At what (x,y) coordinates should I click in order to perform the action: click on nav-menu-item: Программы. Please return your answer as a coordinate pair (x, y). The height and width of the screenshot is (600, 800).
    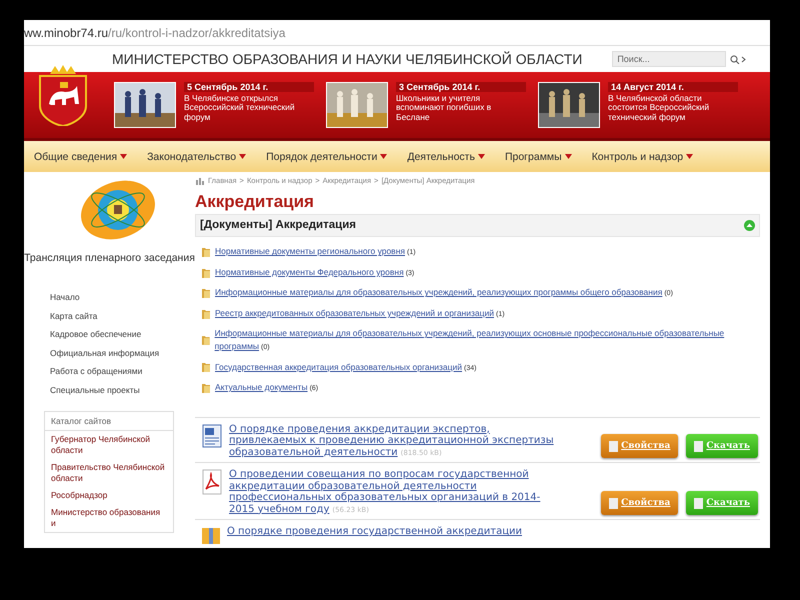
    Looking at the image, I should click on (538, 156).